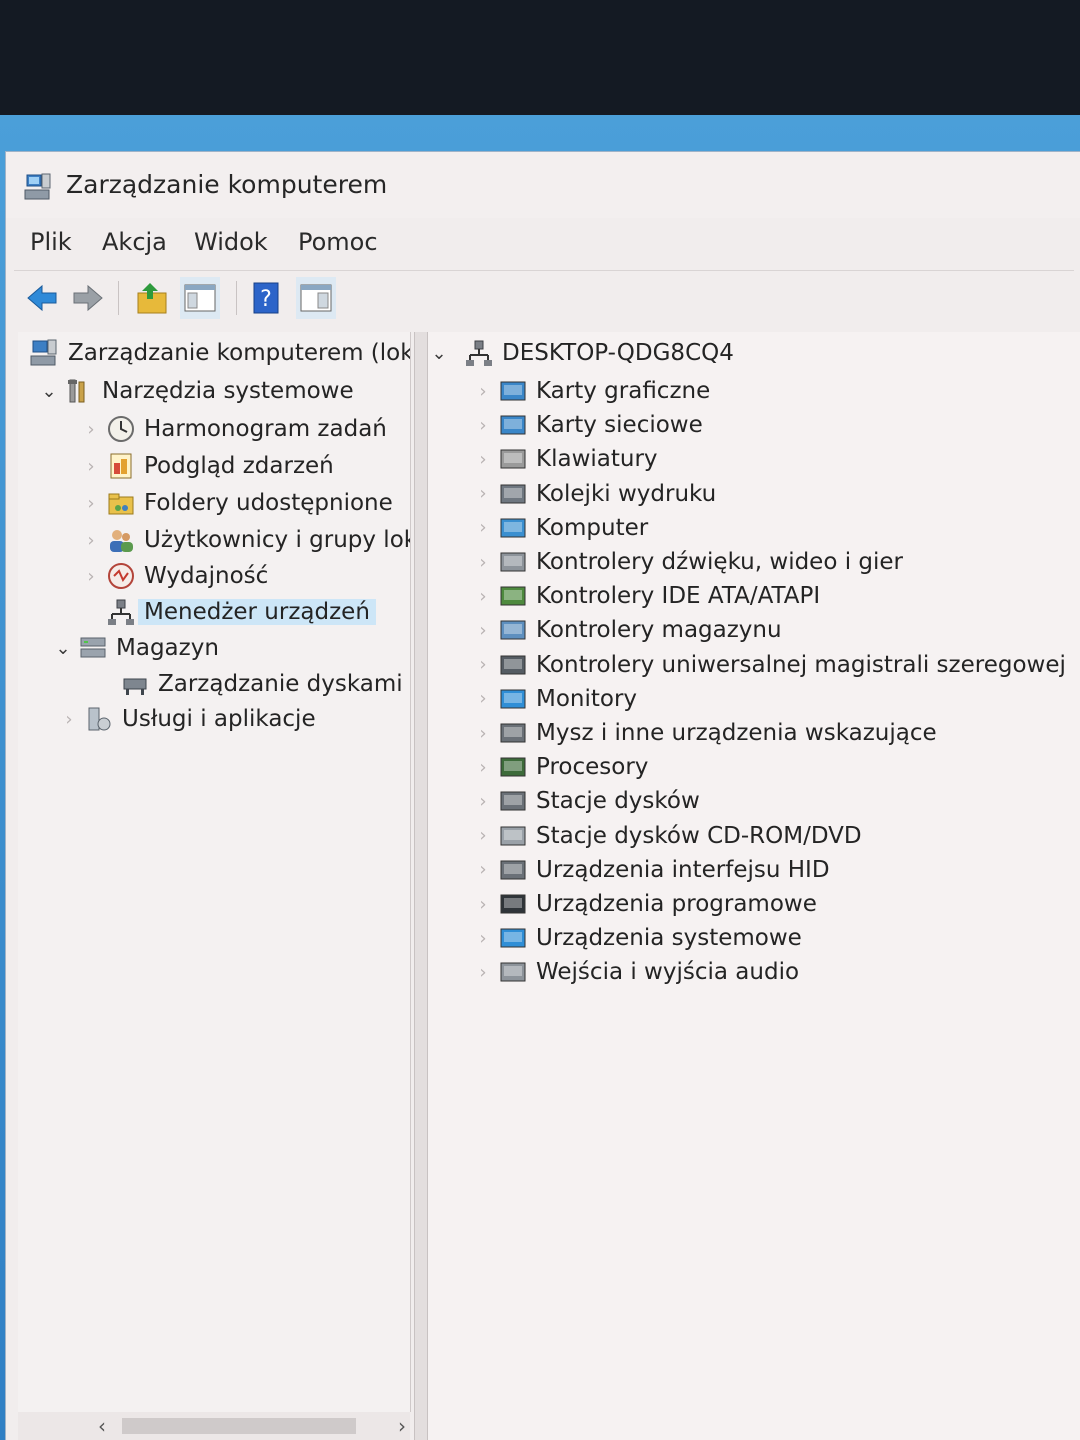 This screenshot has width=1080, height=1440. What do you see at coordinates (174, 576) in the screenshot?
I see `tree-item-performance: › Wydajność` at bounding box center [174, 576].